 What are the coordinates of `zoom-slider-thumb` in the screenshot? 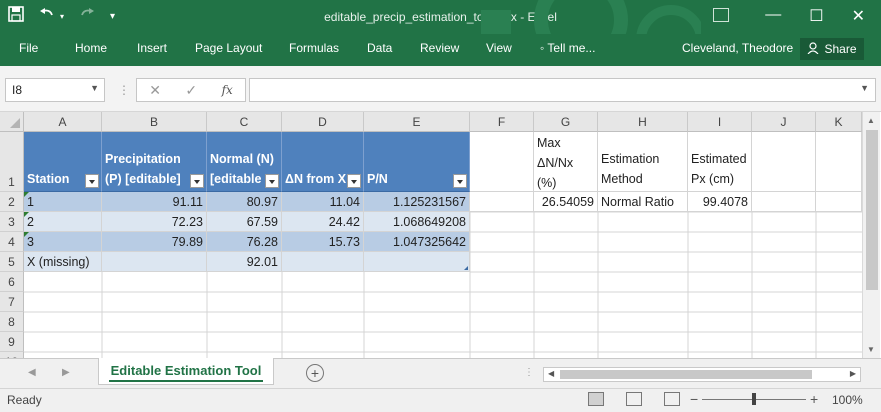 It's located at (754, 399).